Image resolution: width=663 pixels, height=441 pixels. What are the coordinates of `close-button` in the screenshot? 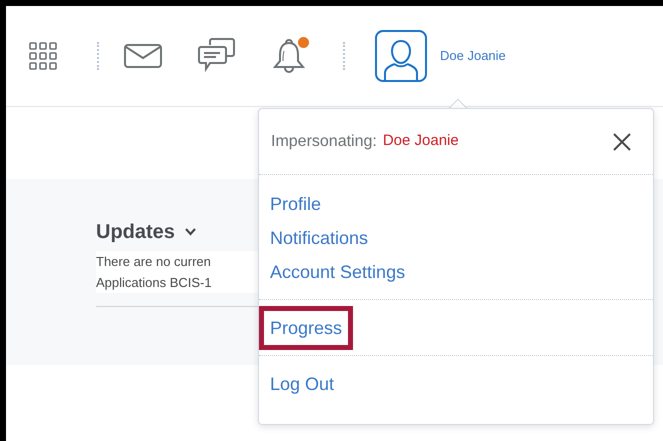 It's located at (622, 141).